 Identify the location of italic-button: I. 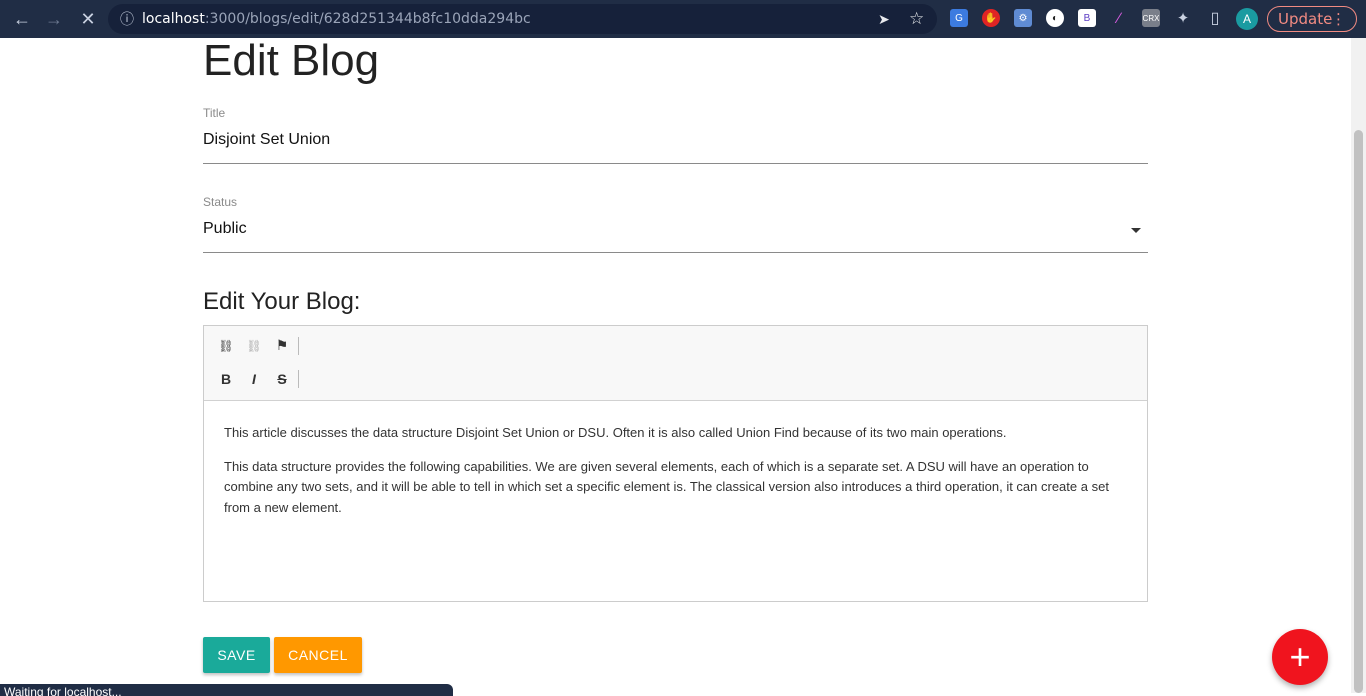
(254, 379).